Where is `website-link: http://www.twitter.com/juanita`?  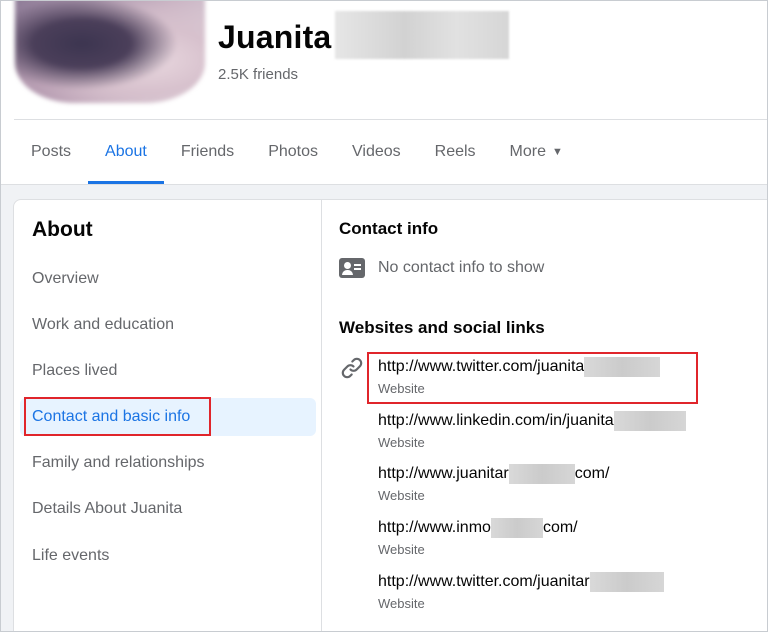 website-link: http://www.twitter.com/juanita is located at coordinates (519, 367).